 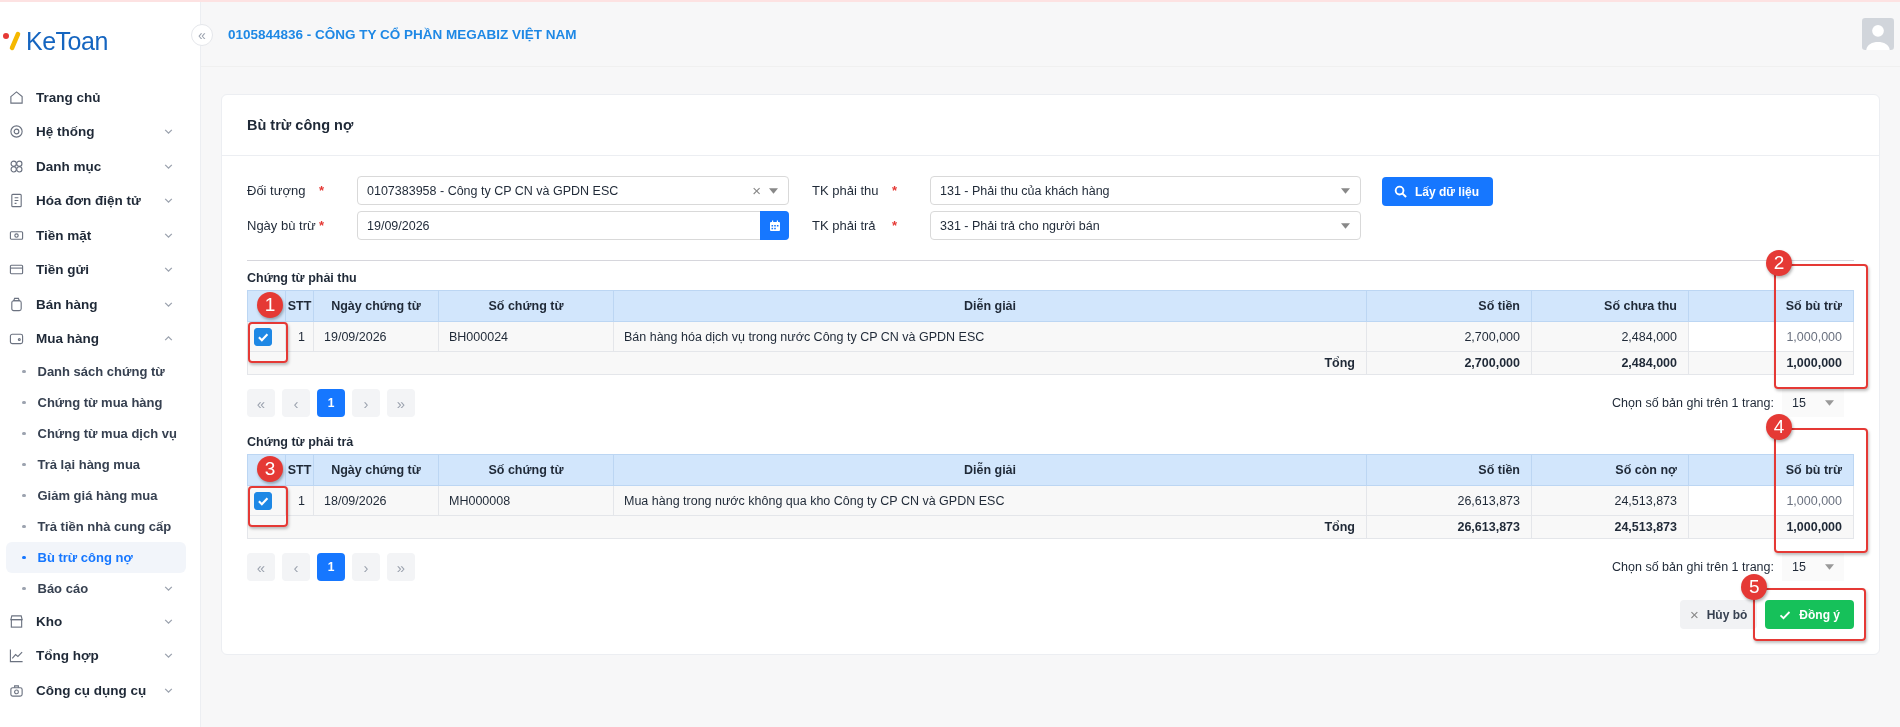 I want to click on table-cell: 26,613,873, so click(x=1449, y=500).